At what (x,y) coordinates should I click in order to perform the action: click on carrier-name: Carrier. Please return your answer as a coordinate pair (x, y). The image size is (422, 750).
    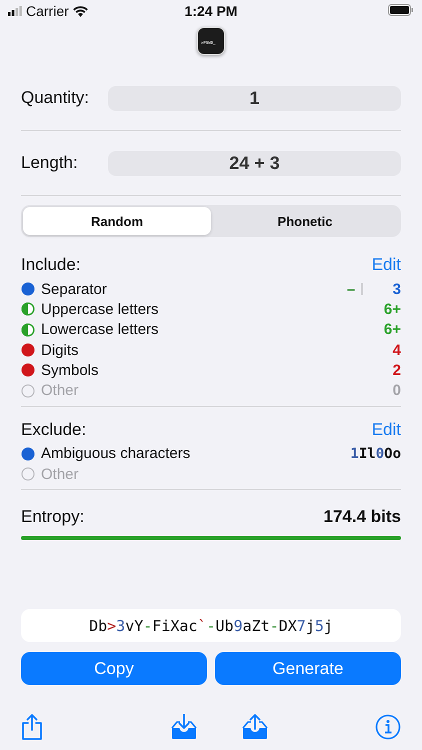
    Looking at the image, I should click on (47, 11).